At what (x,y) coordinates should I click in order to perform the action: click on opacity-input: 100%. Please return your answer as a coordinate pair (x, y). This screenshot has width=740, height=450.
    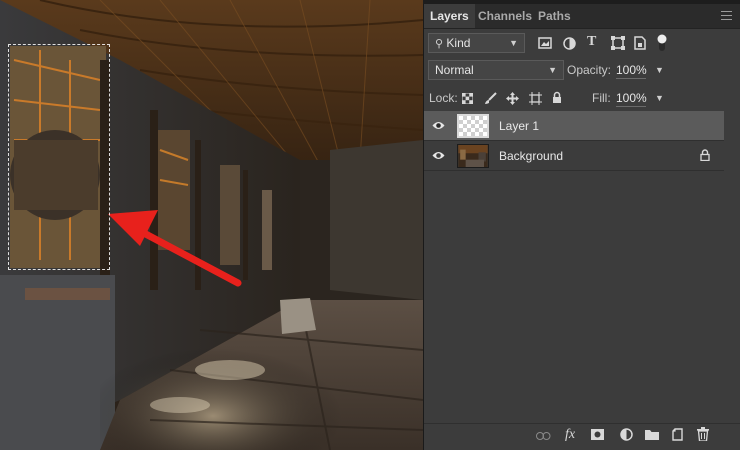
    Looking at the image, I should click on (631, 70).